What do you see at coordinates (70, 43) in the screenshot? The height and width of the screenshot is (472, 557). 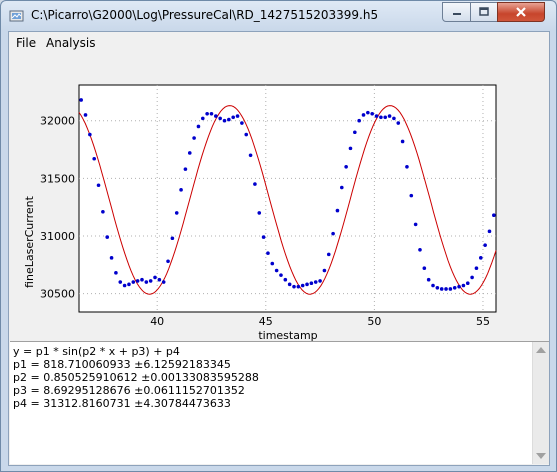 I see `menu-analysis: Analysis` at bounding box center [70, 43].